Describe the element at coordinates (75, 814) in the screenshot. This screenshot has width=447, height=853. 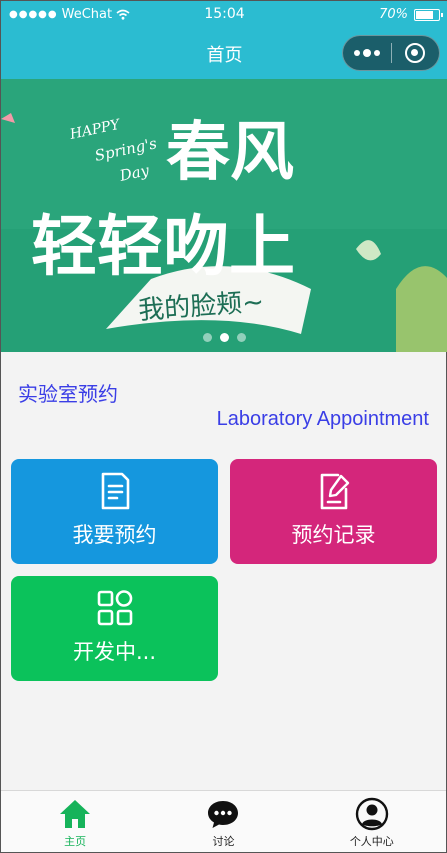
I see `home-icon` at that location.